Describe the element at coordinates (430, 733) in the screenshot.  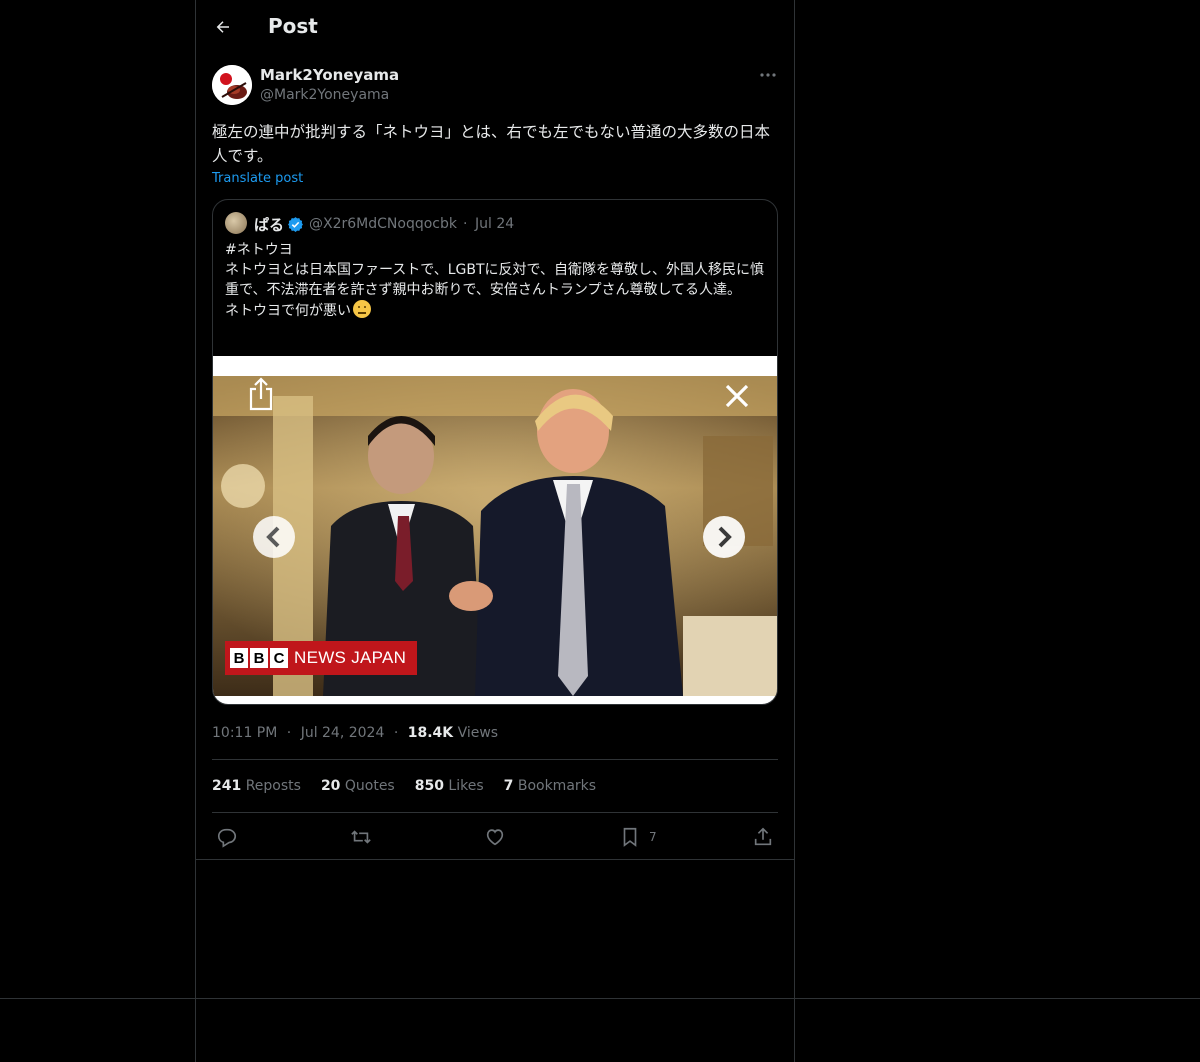
I see `views-count: 18.4K` at that location.